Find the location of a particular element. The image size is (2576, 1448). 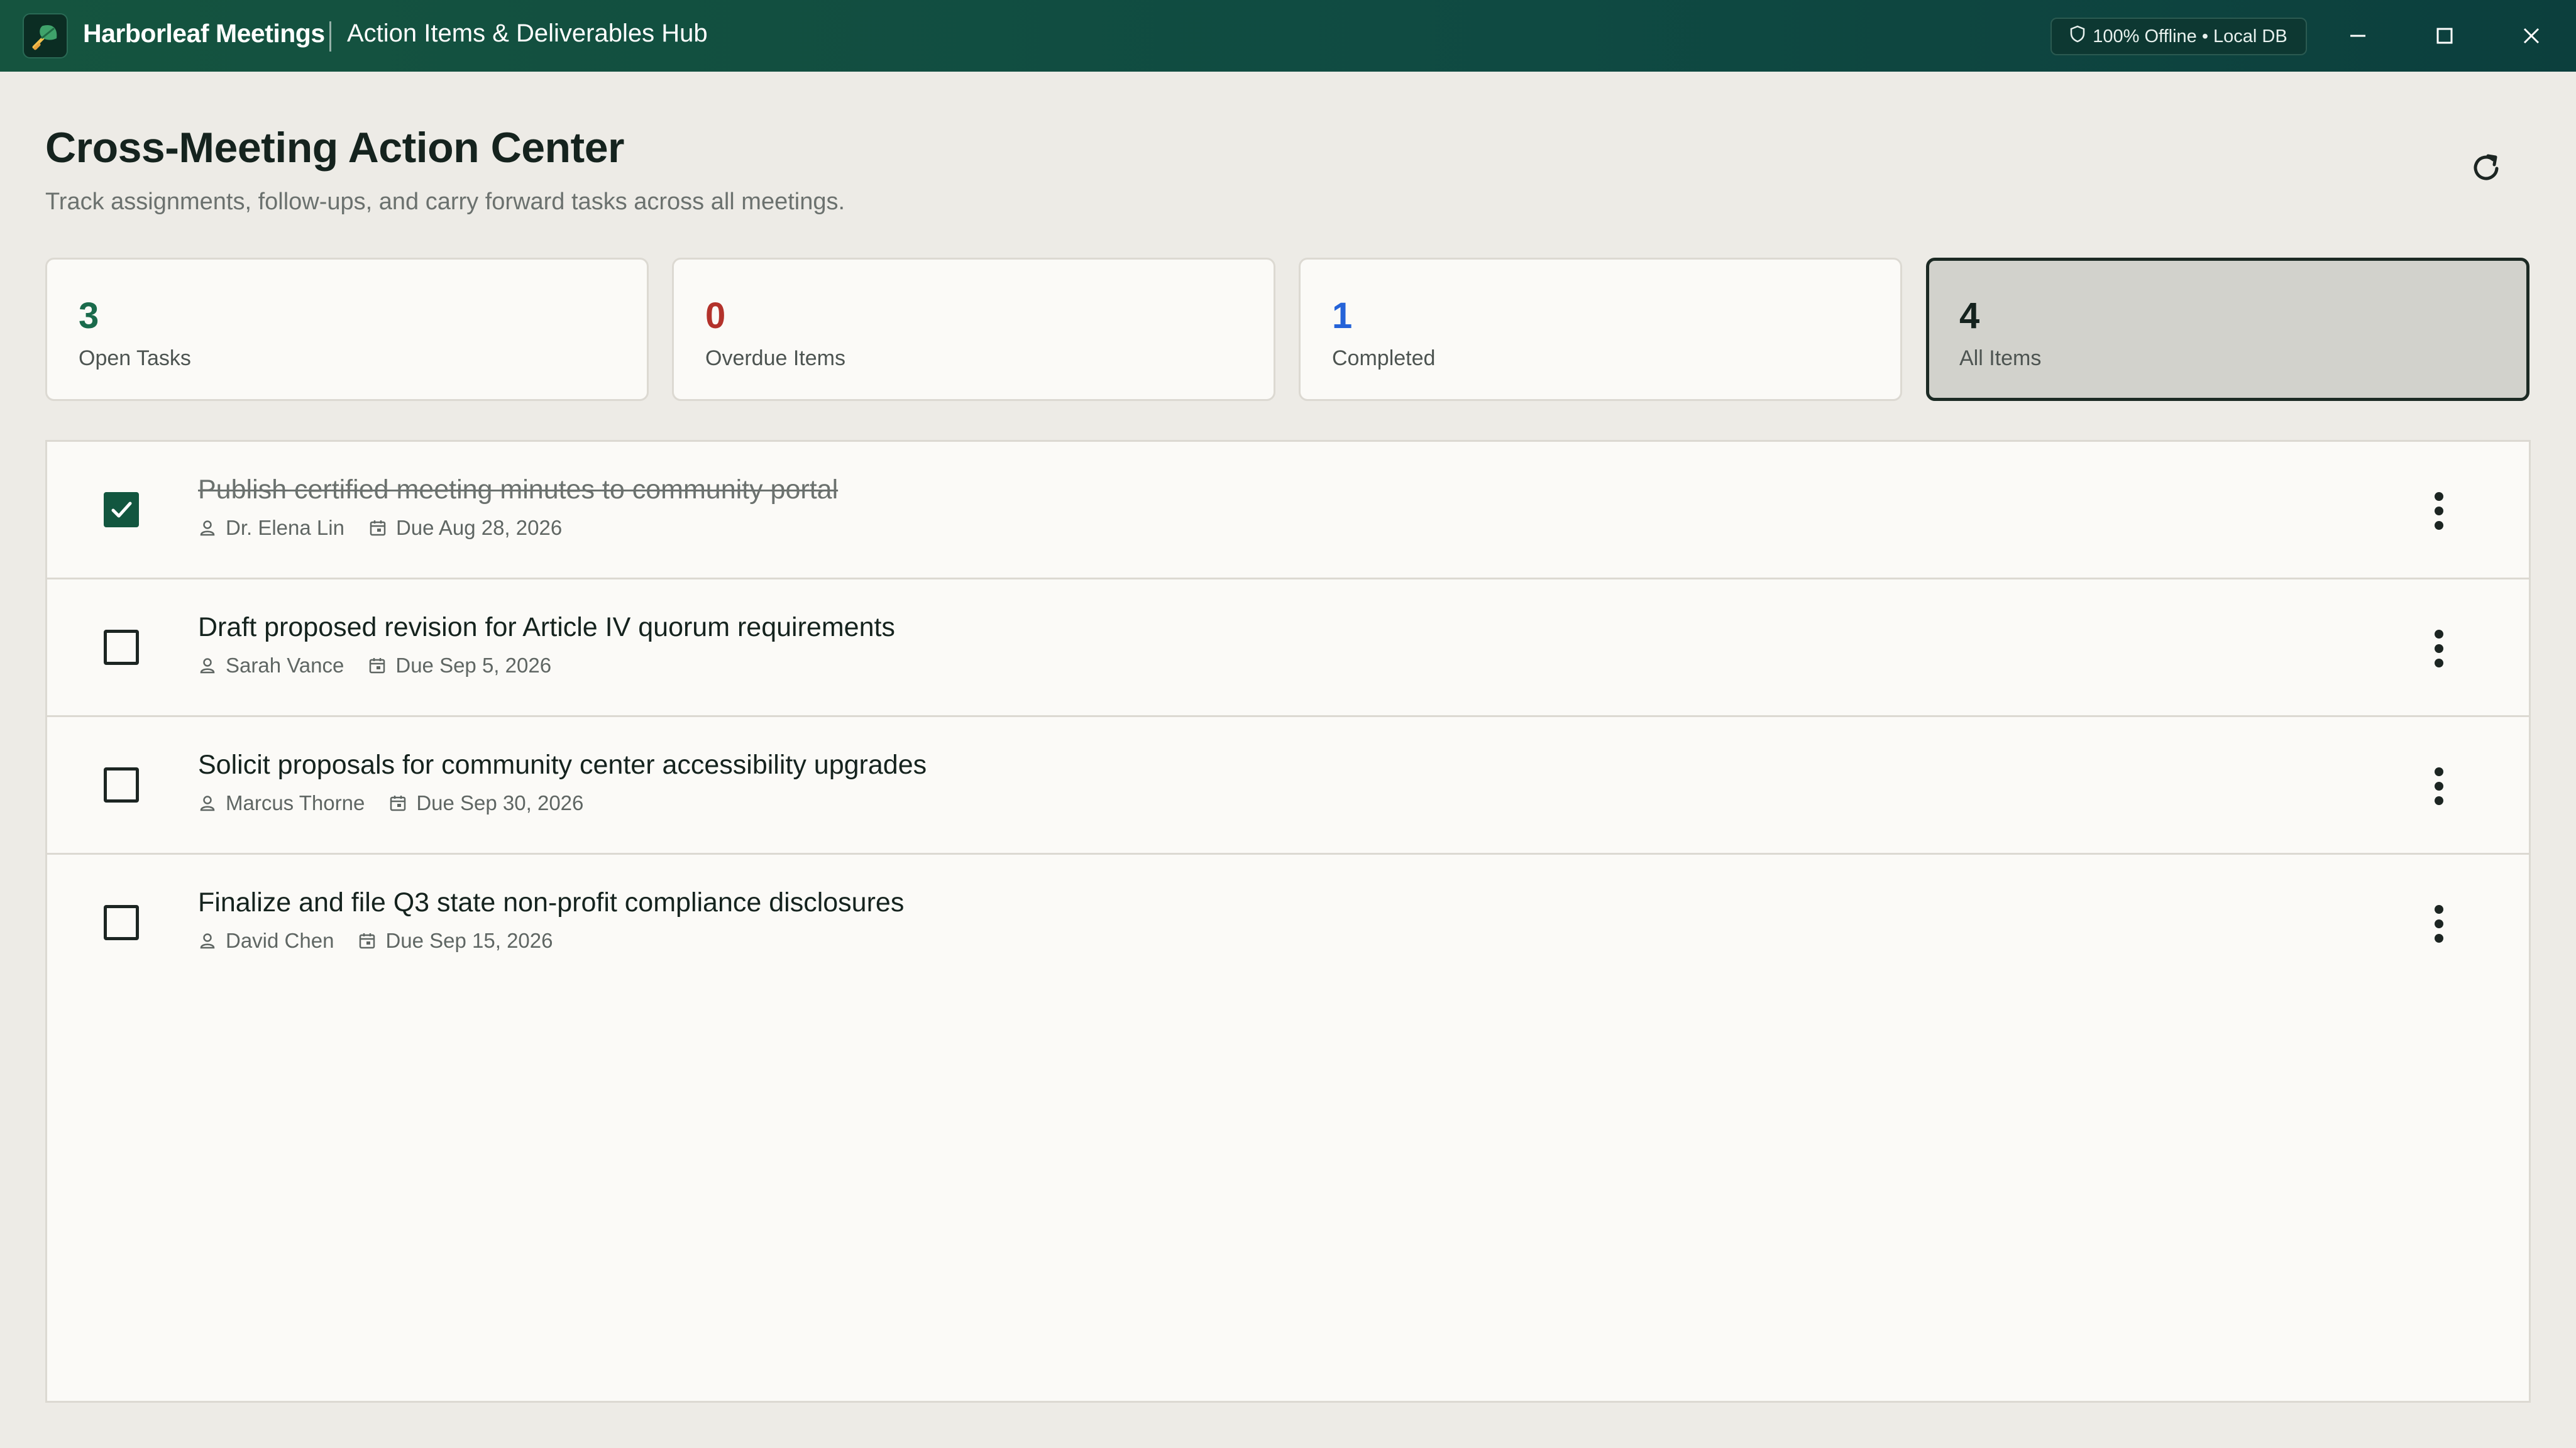

title-divider is located at coordinates (330, 36).